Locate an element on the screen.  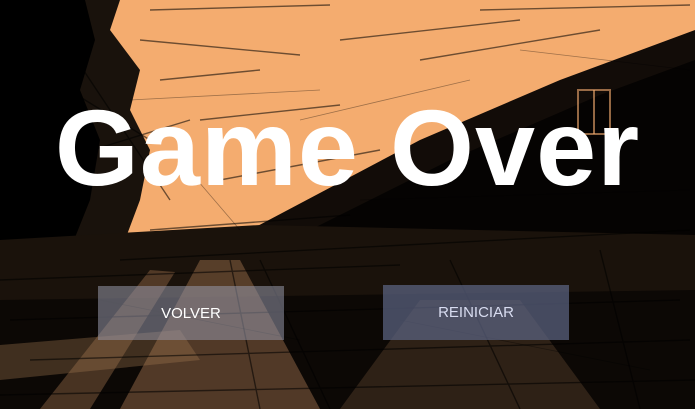
back-button: VOLVER is located at coordinates (191, 313).